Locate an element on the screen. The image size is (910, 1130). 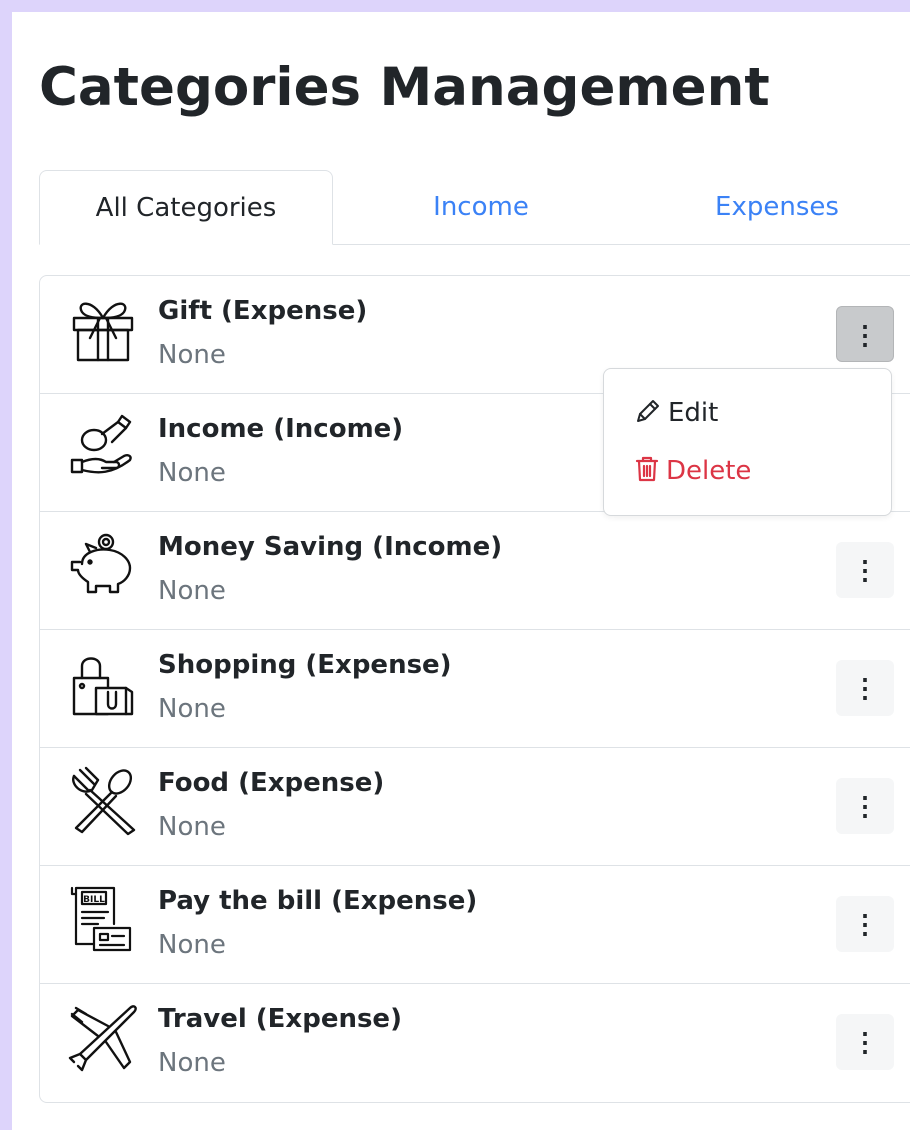
tab-all-categories: All Categories is located at coordinates (186, 207).